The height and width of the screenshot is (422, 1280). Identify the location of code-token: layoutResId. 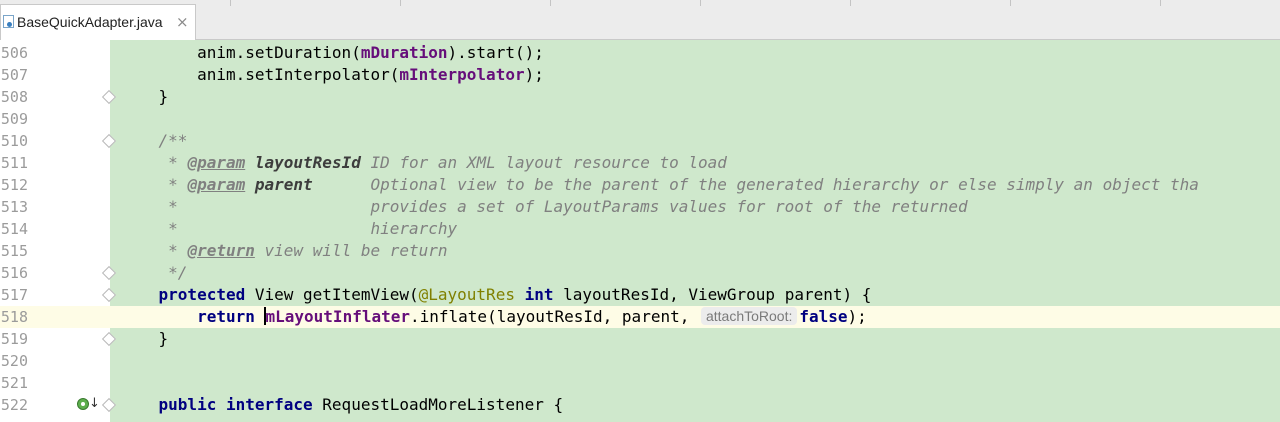
(307, 162).